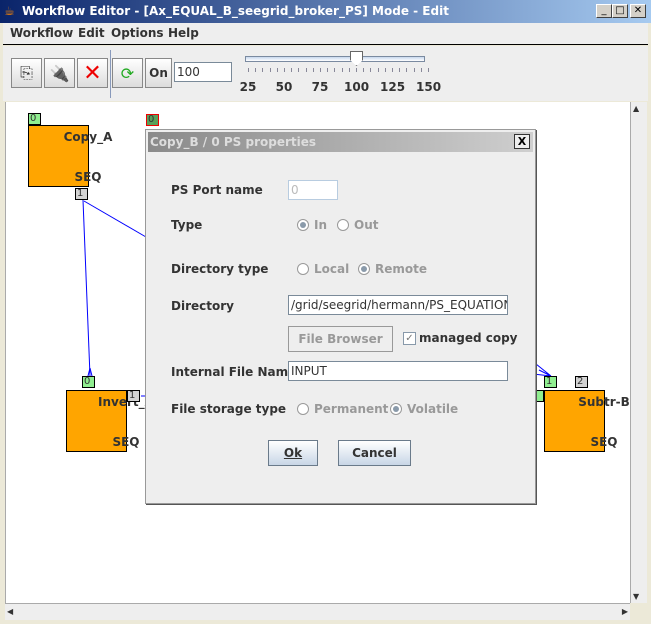  Describe the element at coordinates (203, 72) in the screenshot. I see `zoom-input: 100` at that location.